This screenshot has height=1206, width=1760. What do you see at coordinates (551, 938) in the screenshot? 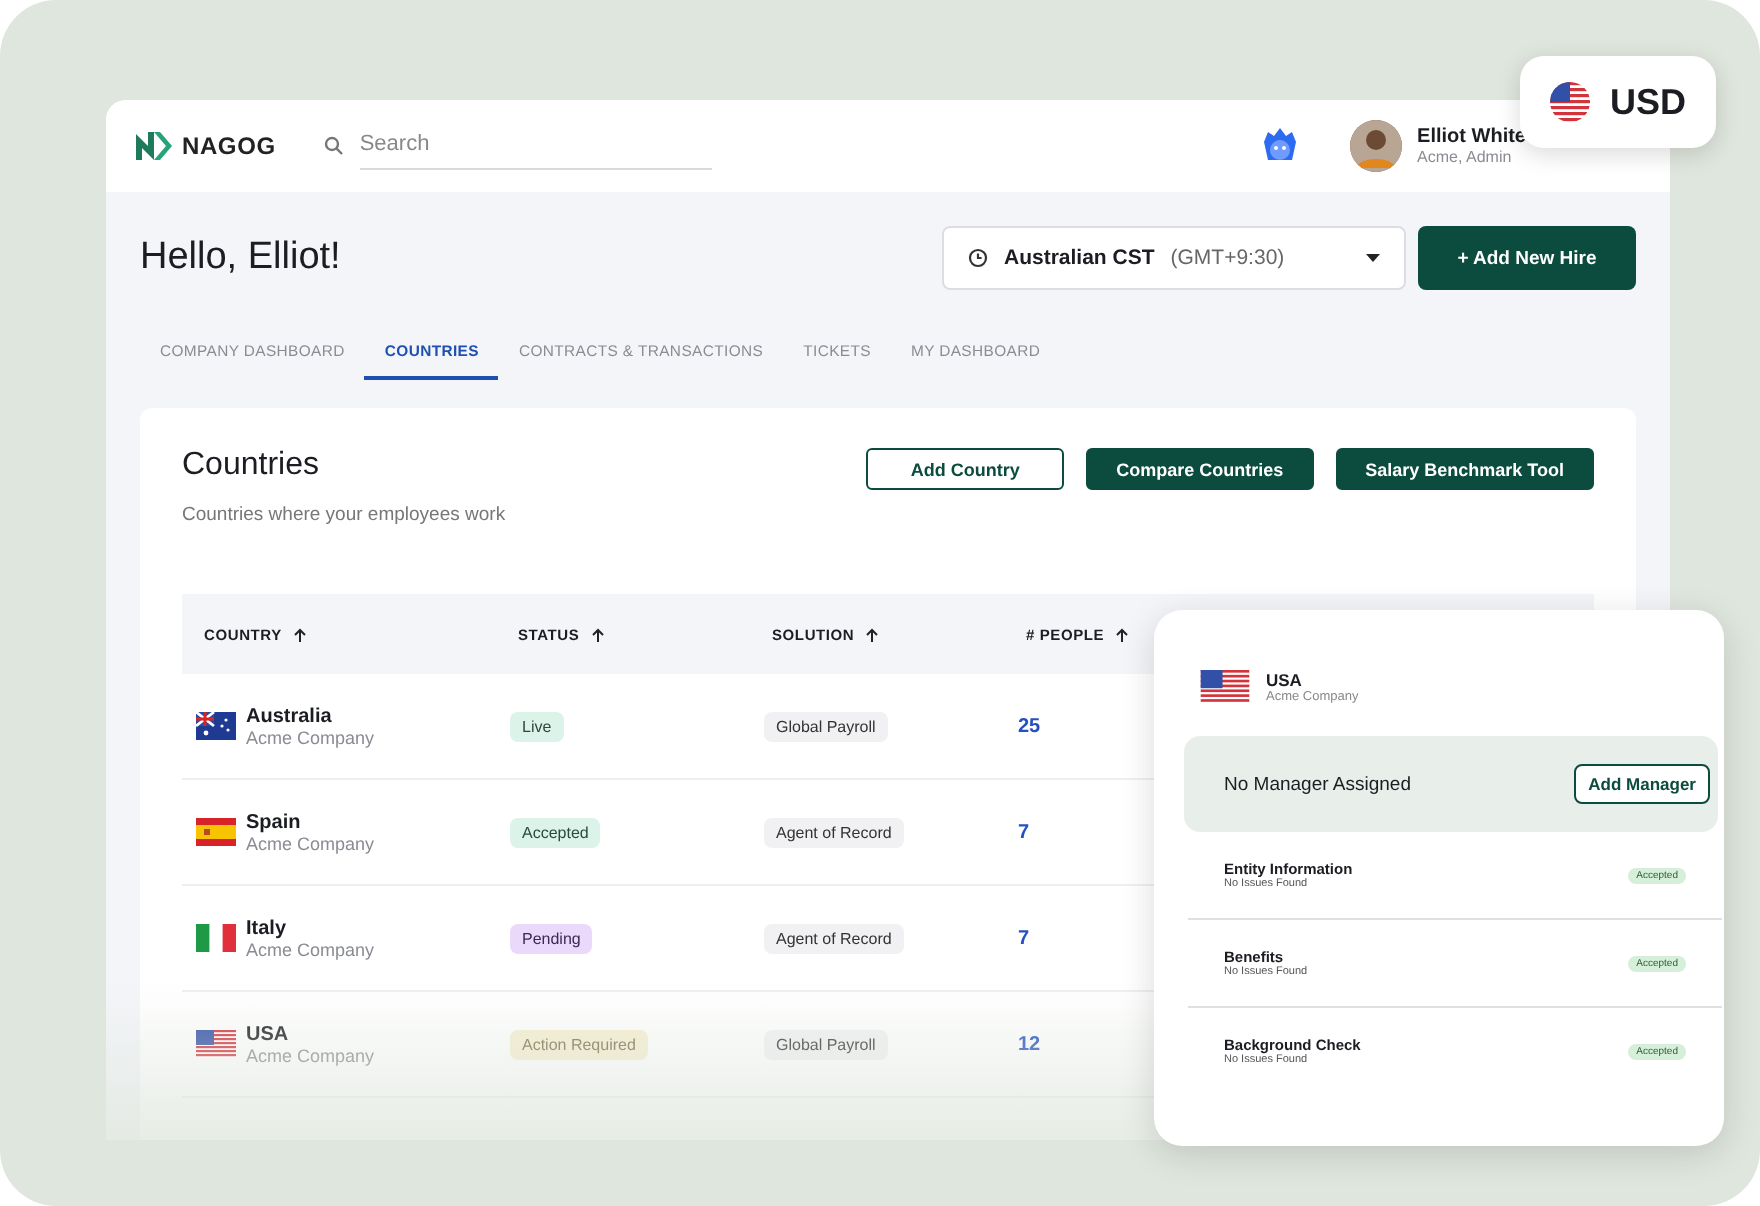
I see `status-badge: Pending` at bounding box center [551, 938].